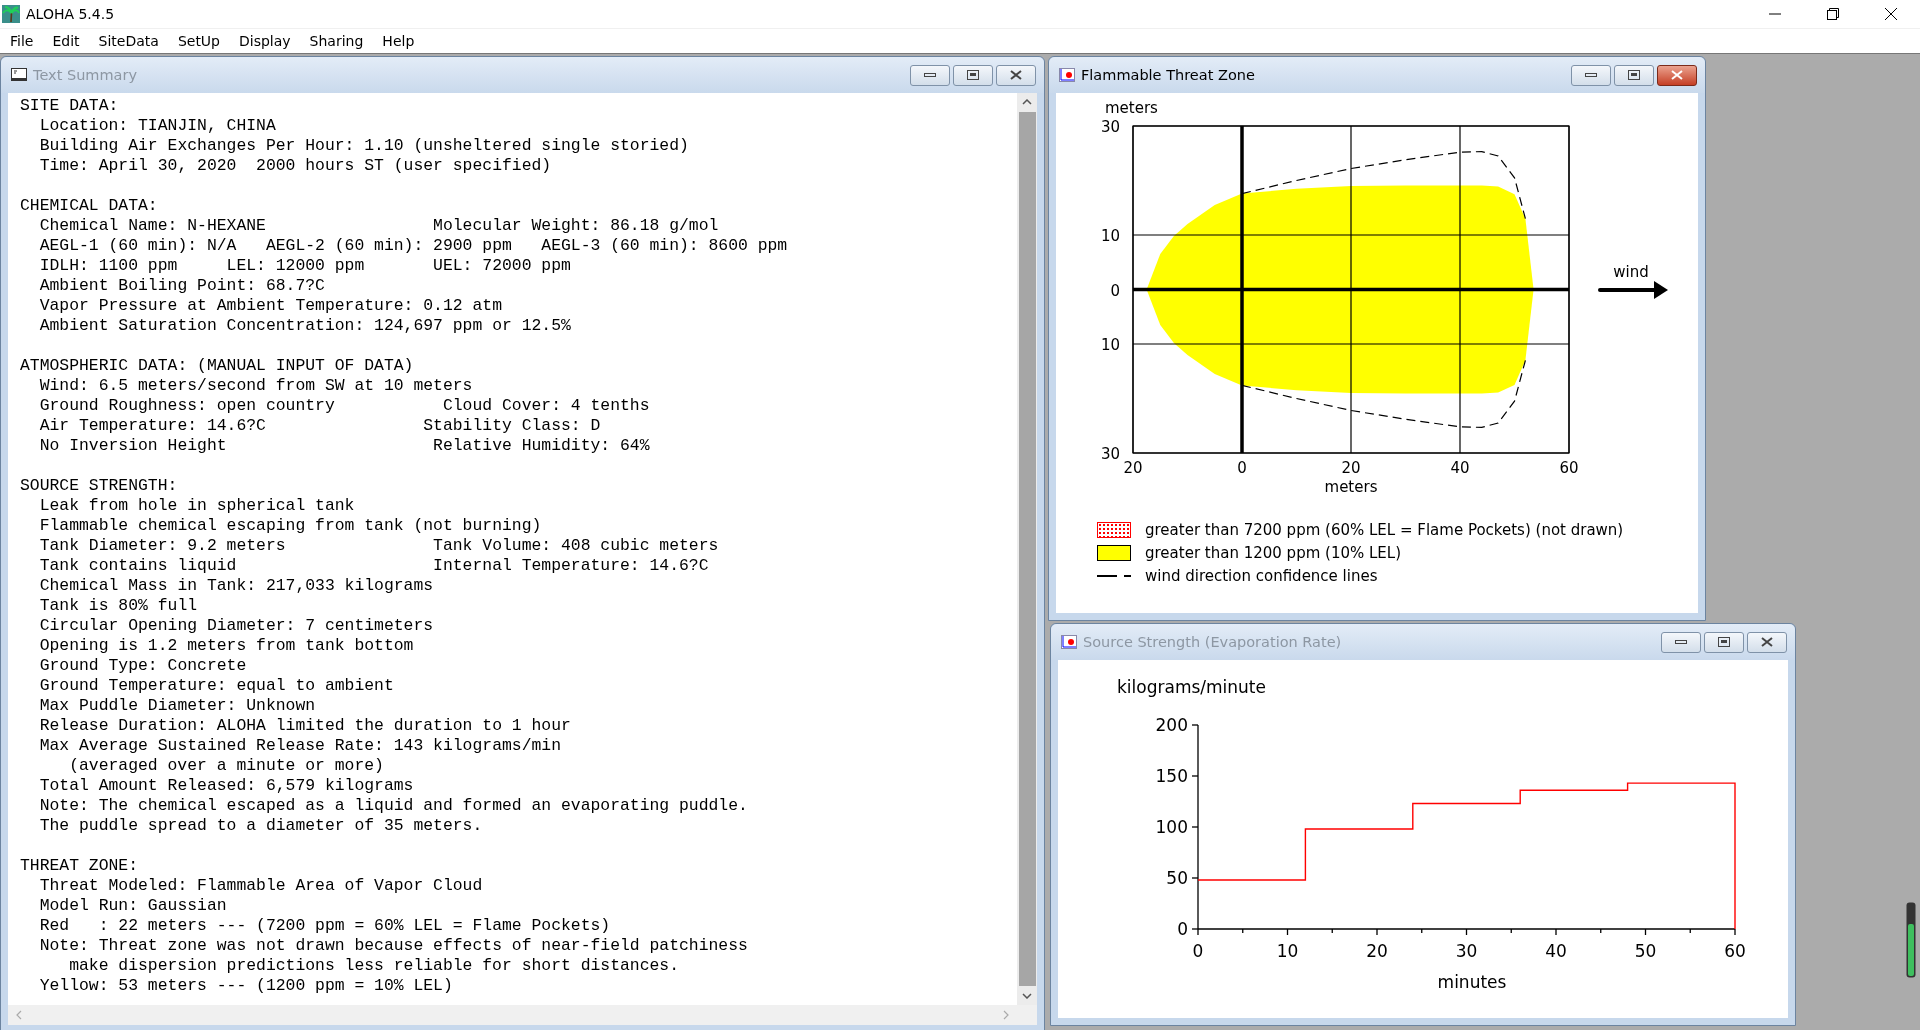 The height and width of the screenshot is (1030, 1920). I want to click on axis-tick-label: 100, so click(1171, 827).